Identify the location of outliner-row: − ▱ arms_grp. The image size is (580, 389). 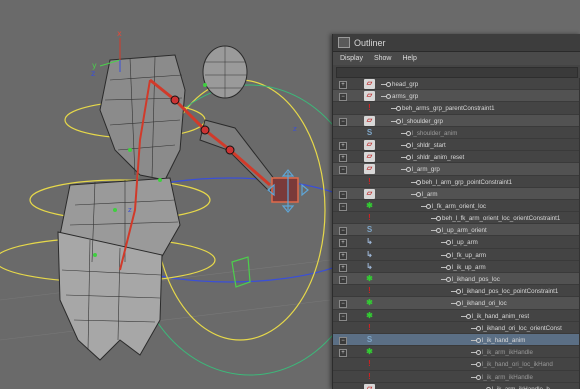
(456, 96).